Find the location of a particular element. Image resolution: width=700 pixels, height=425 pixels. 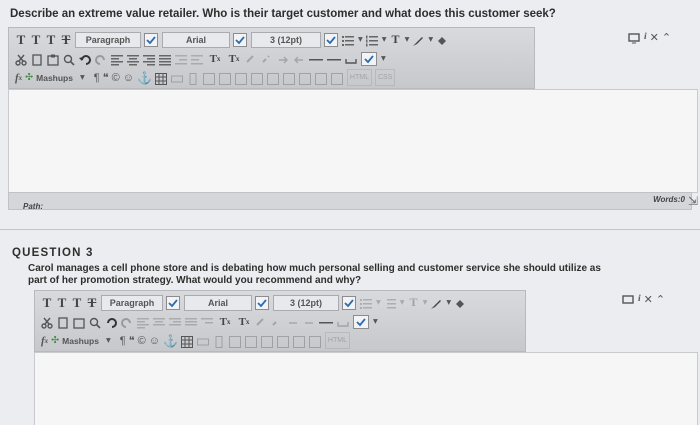

numbered-list-icon is located at coordinates (390, 303).